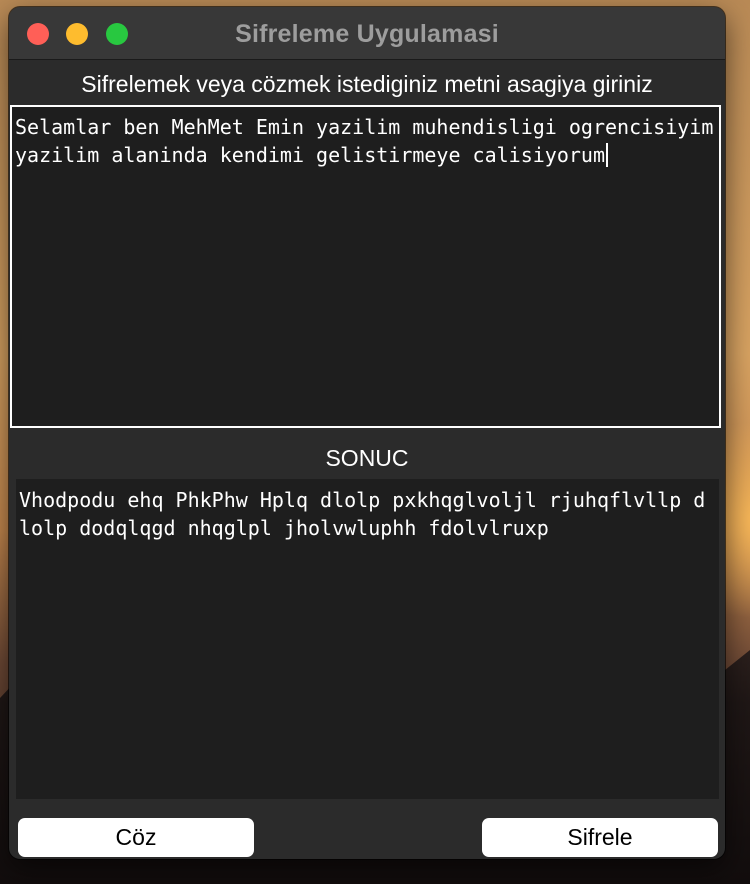  I want to click on window-title: Sifreleme Uygulamasi, so click(367, 34).